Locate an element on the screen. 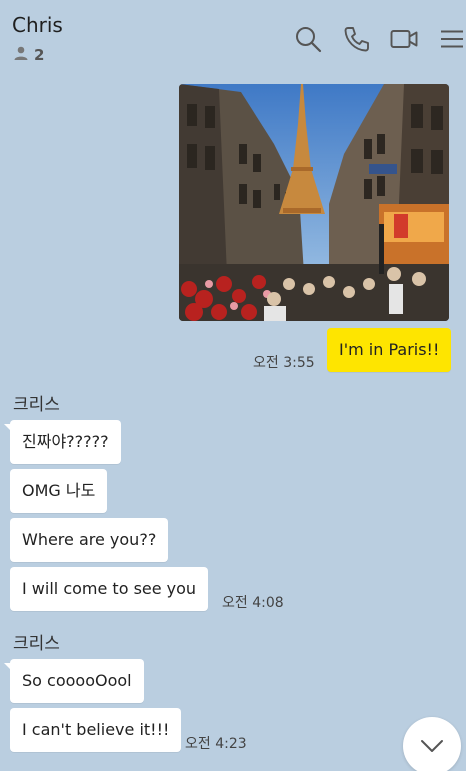 Image resolution: width=466 pixels, height=771 pixels. video-icon is located at coordinates (404, 39).